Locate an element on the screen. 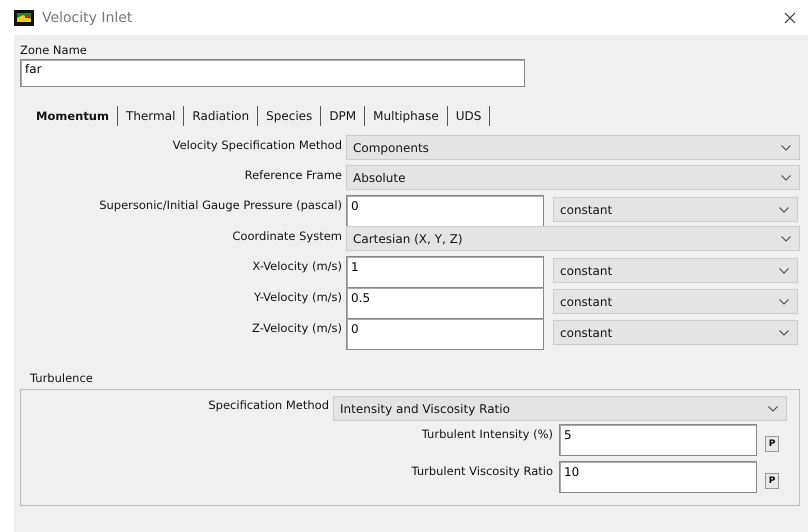  zone-name-label: Zone Name is located at coordinates (54, 51).